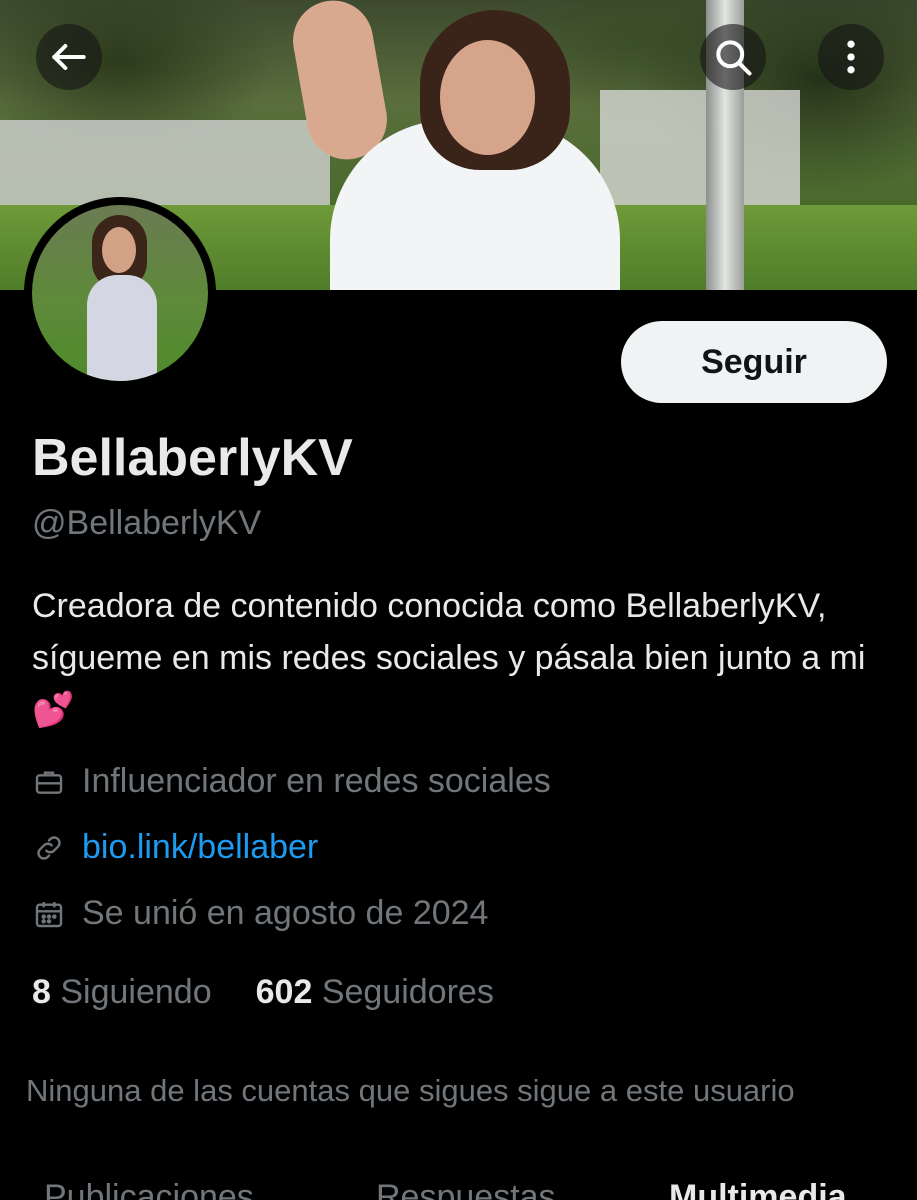 This screenshot has width=917, height=1200. I want to click on profile-tabs: Publicaciones Respuestas Multimedia, so click(458, 1185).